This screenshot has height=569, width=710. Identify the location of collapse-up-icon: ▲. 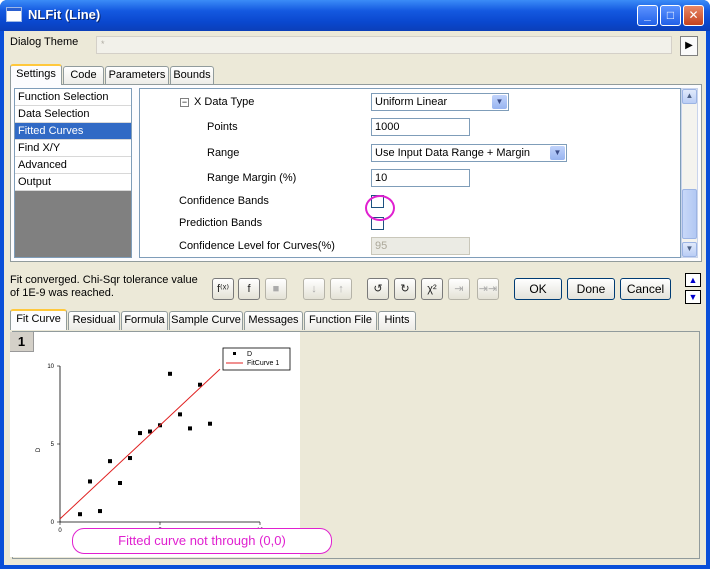
(693, 280).